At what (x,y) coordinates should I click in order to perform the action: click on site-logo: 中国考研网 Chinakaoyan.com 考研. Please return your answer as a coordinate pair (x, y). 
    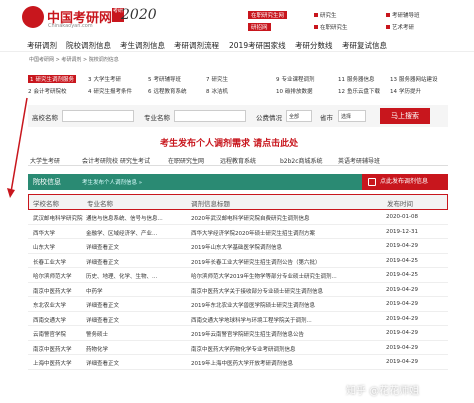
    Looking at the image, I should click on (77, 19).